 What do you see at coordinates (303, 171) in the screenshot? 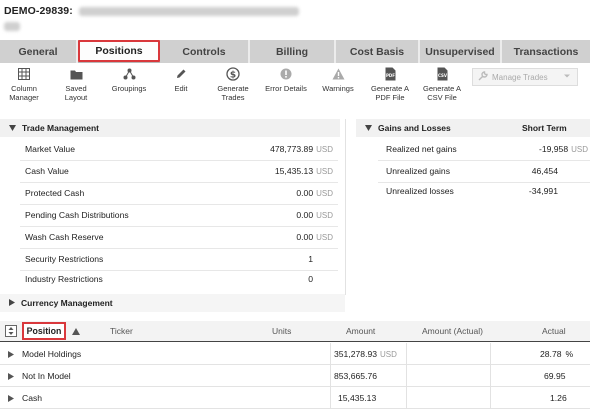
I see `cash-value-value: 15,435.13 USD` at bounding box center [303, 171].